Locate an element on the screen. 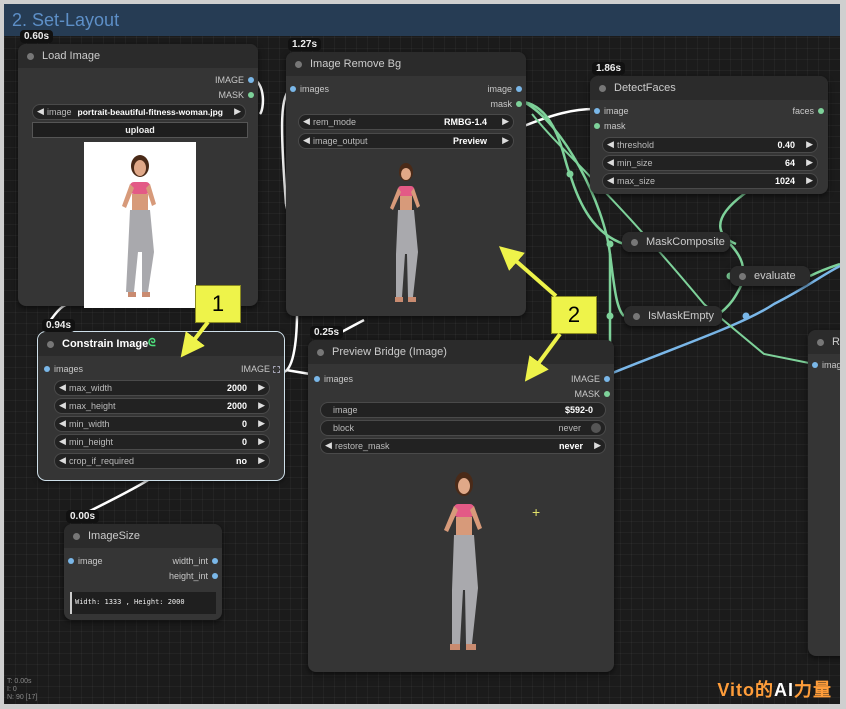 This screenshot has width=846, height=709. timing-badge: 0.00s is located at coordinates (83, 516).